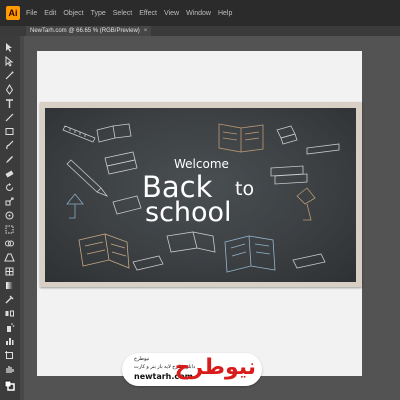 The image size is (400, 400). I want to click on menu-object: Object, so click(73, 13).